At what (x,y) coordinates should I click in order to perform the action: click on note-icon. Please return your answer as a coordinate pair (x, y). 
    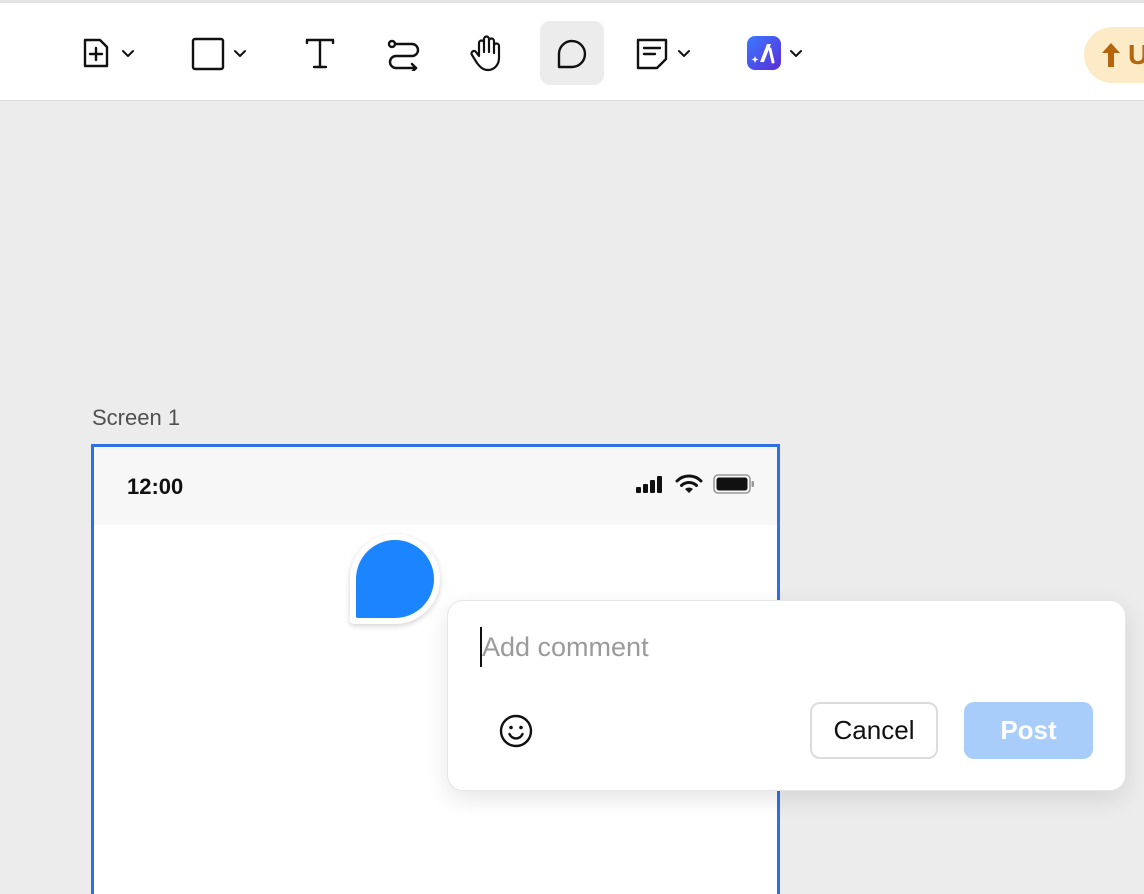
    Looking at the image, I should click on (652, 54).